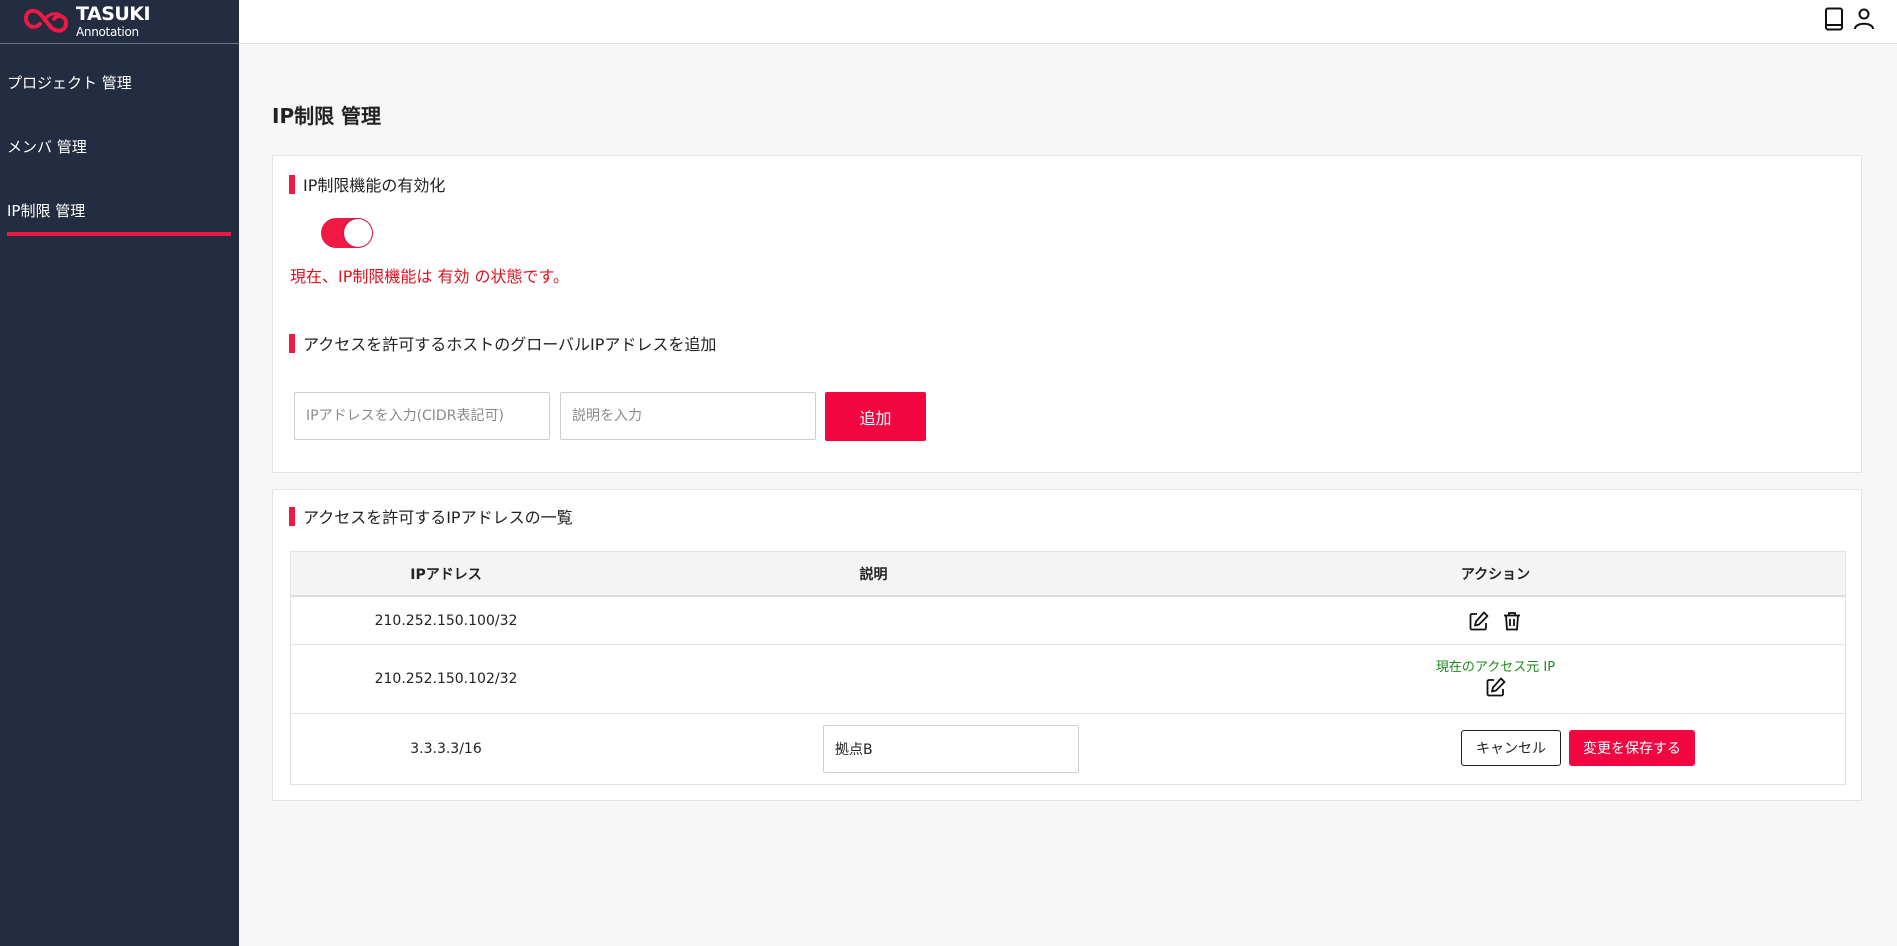 The height and width of the screenshot is (946, 1897). Describe the element at coordinates (1068, 22) in the screenshot. I see `topbar` at that location.